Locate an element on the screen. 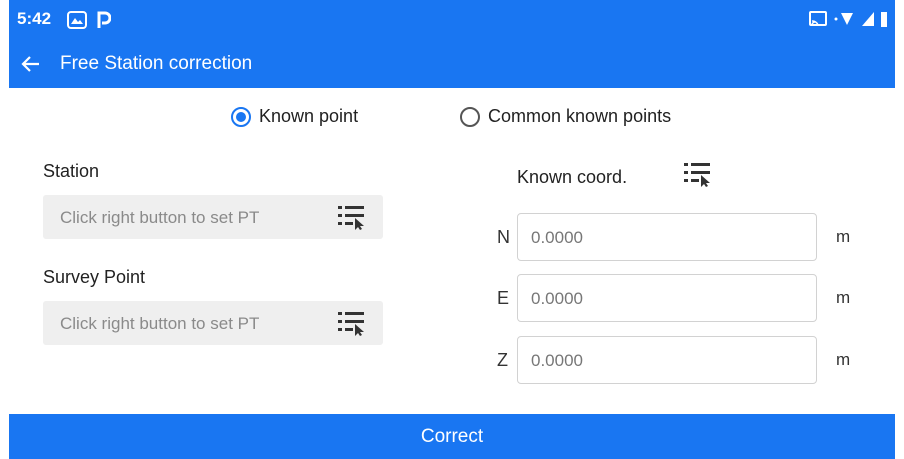 The width and height of the screenshot is (904, 459). northing-input: 0.0000 is located at coordinates (667, 237).